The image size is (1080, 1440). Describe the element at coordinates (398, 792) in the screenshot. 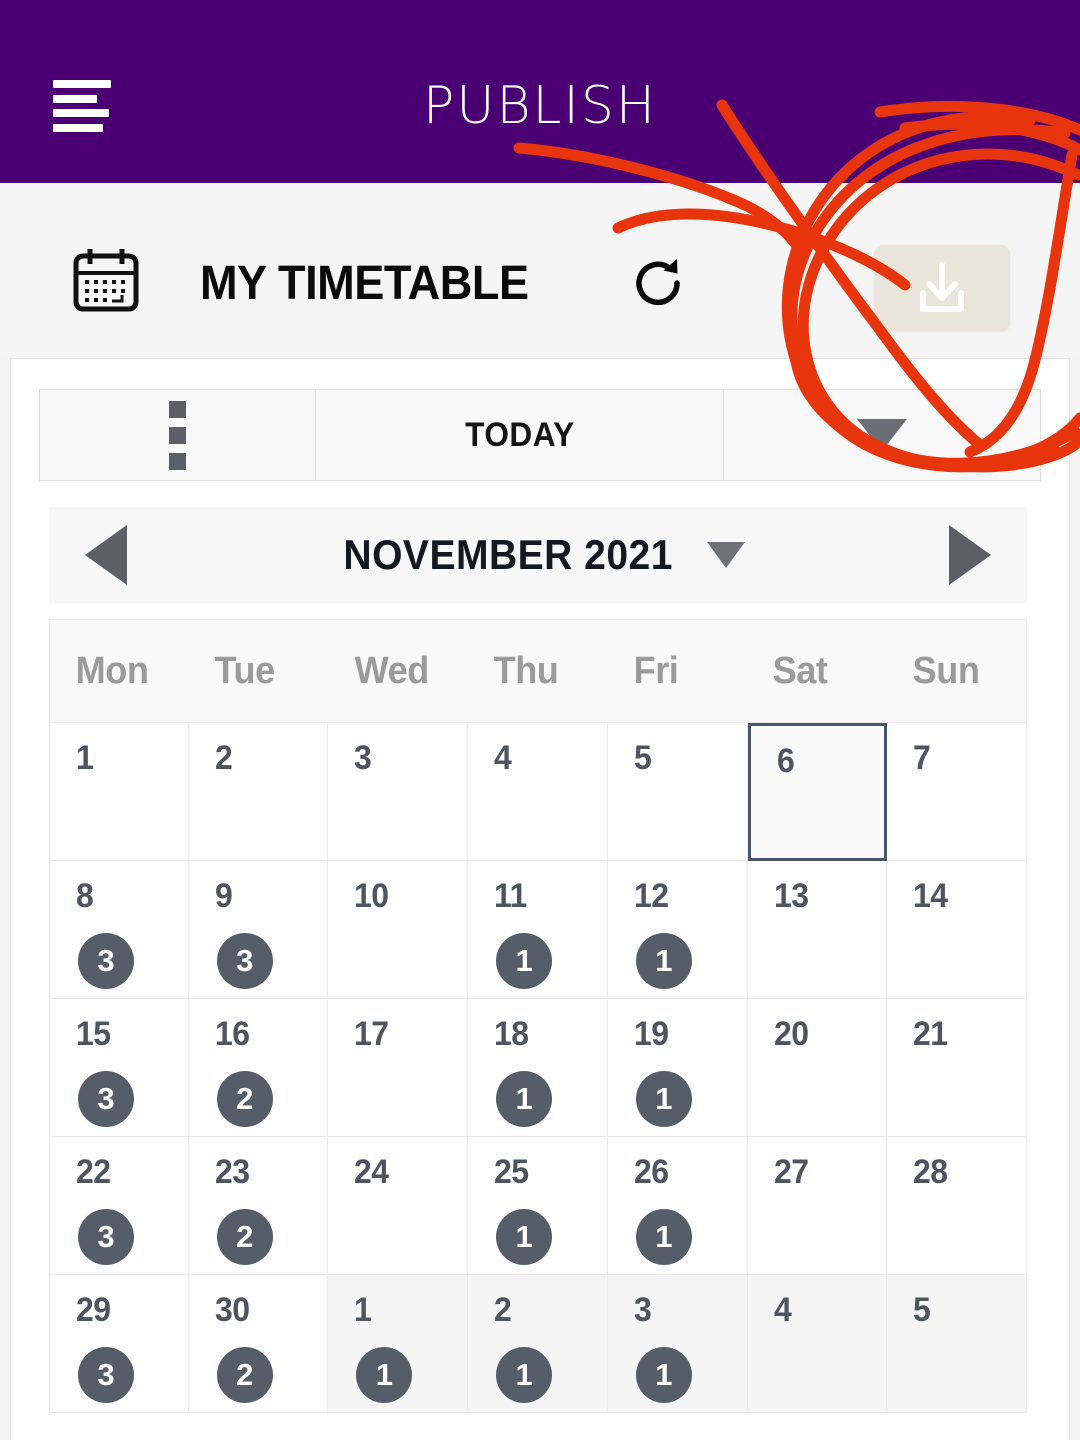

I see `calendar-day-cell: 3` at that location.